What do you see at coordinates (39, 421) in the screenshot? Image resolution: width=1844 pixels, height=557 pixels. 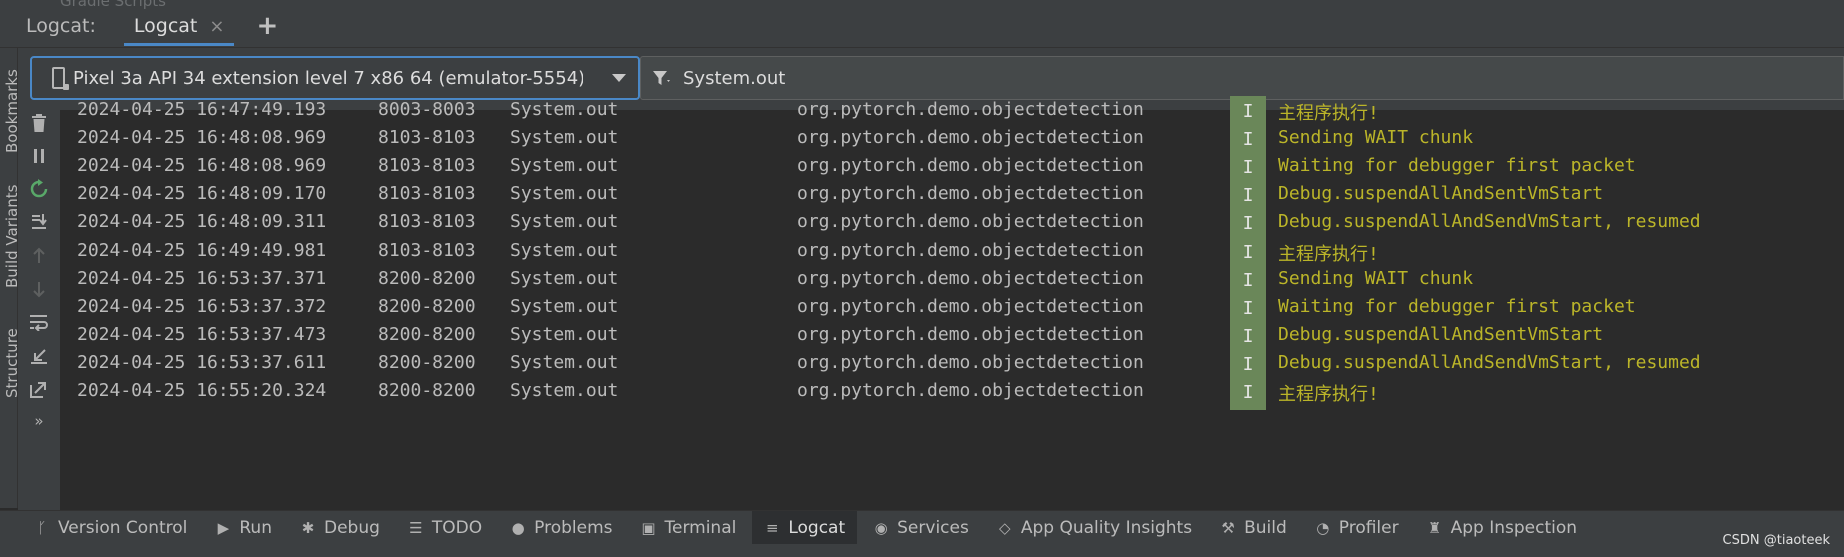 I see `more-actions-icon: »` at bounding box center [39, 421].